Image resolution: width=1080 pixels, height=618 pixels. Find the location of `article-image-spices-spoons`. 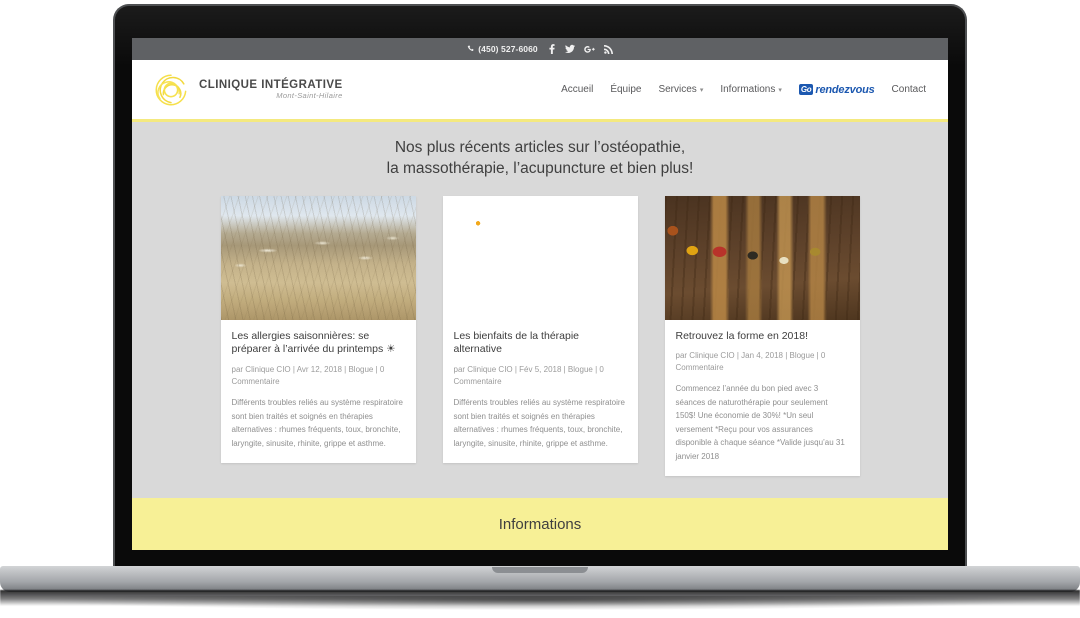

article-image-spices-spoons is located at coordinates (762, 257).